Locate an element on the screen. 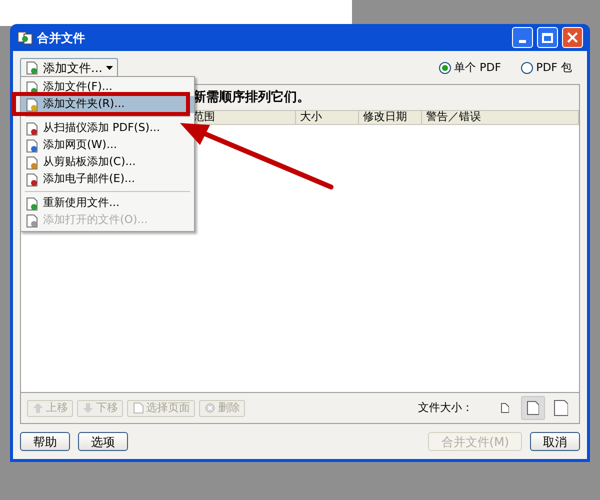  close-button is located at coordinates (572, 37).